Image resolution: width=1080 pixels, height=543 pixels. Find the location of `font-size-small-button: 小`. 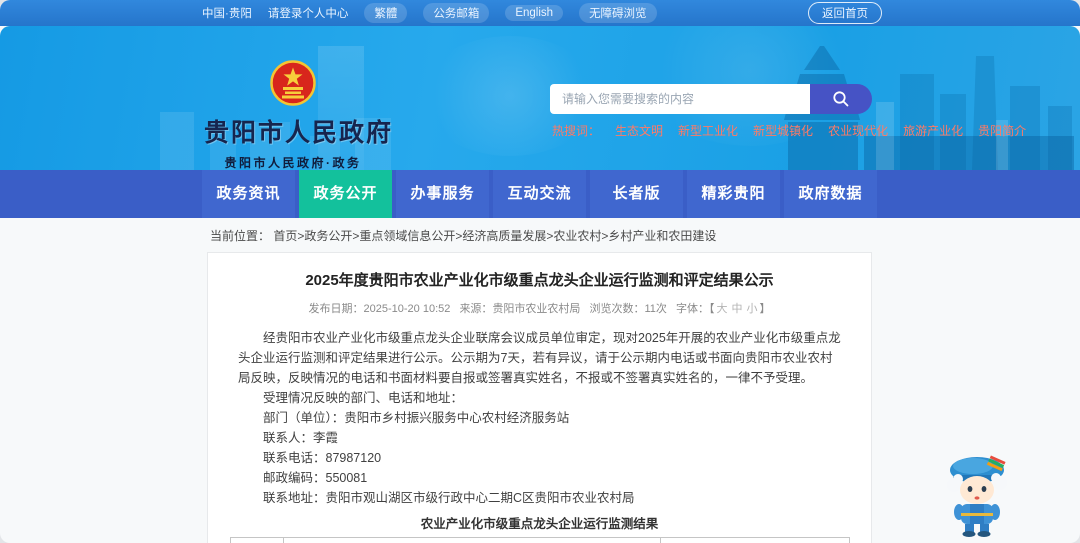

font-size-small-button: 小 is located at coordinates (751, 309).